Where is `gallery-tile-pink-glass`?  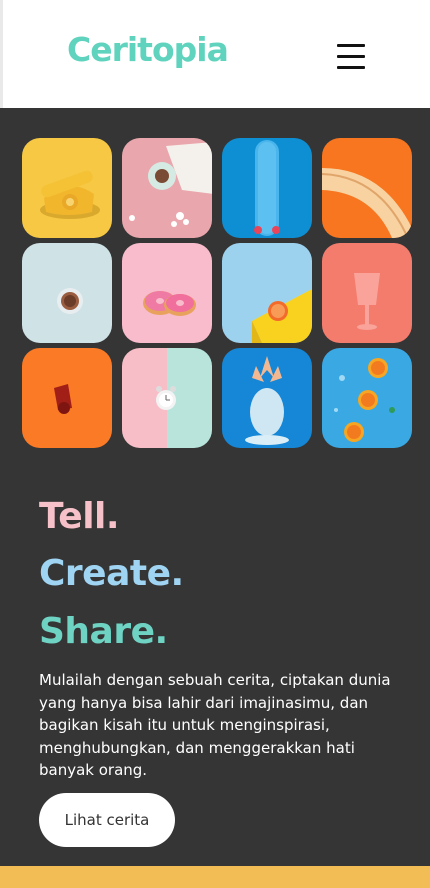 gallery-tile-pink-glass is located at coordinates (367, 293).